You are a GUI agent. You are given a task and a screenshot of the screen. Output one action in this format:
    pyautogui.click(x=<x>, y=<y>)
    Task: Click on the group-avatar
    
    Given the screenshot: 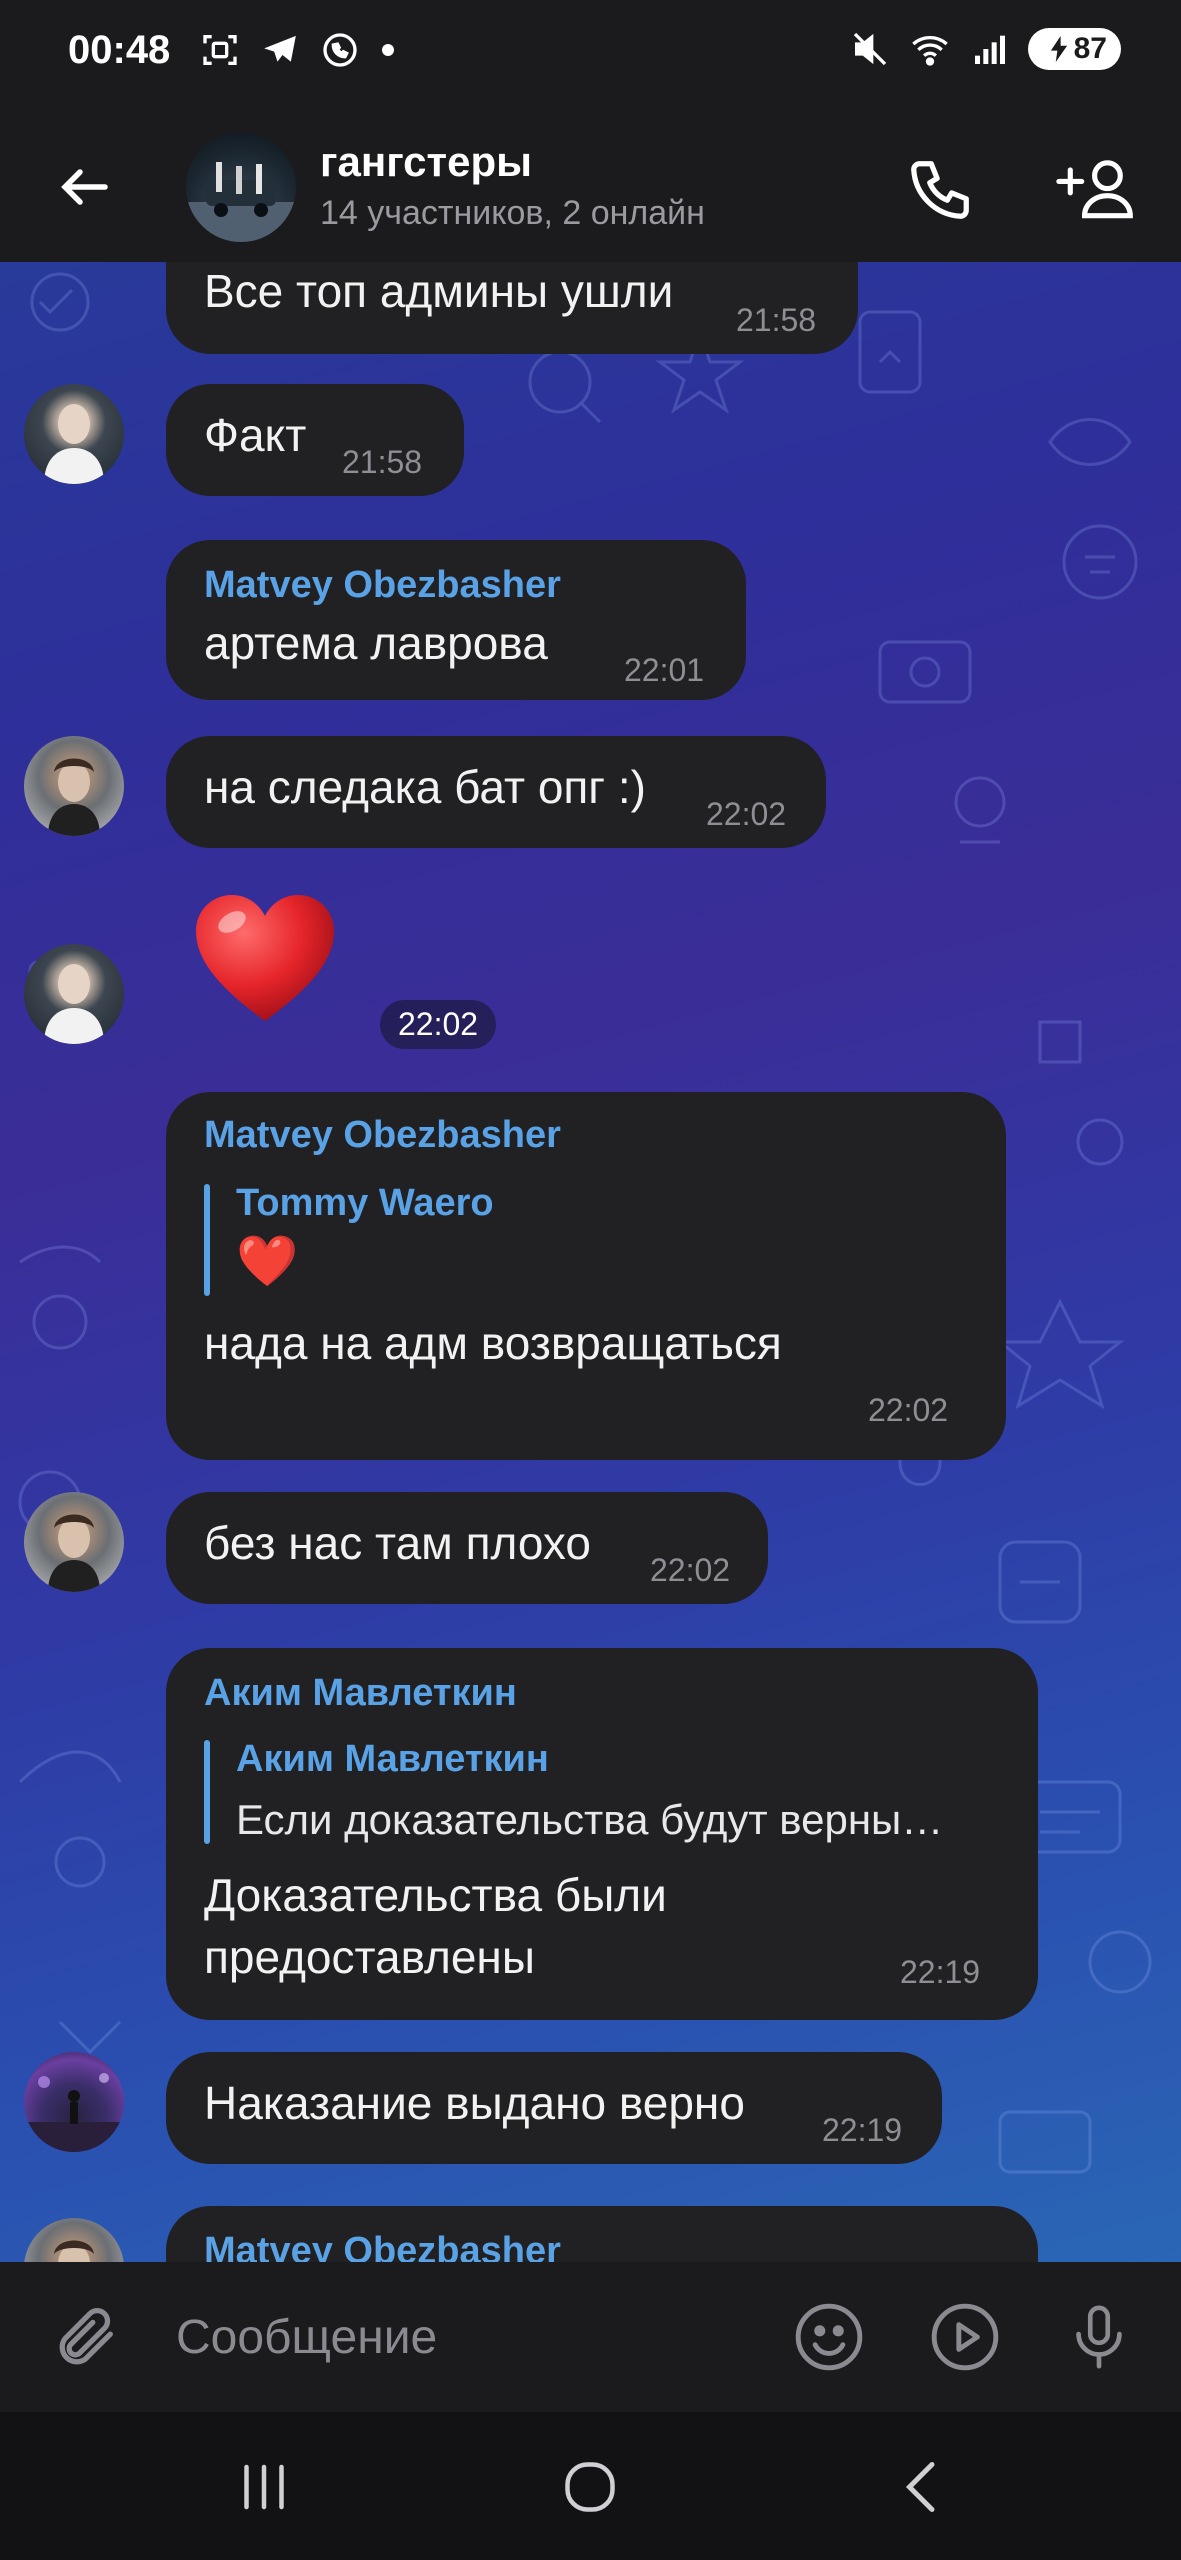 What is the action you would take?
    pyautogui.click(x=241, y=187)
    